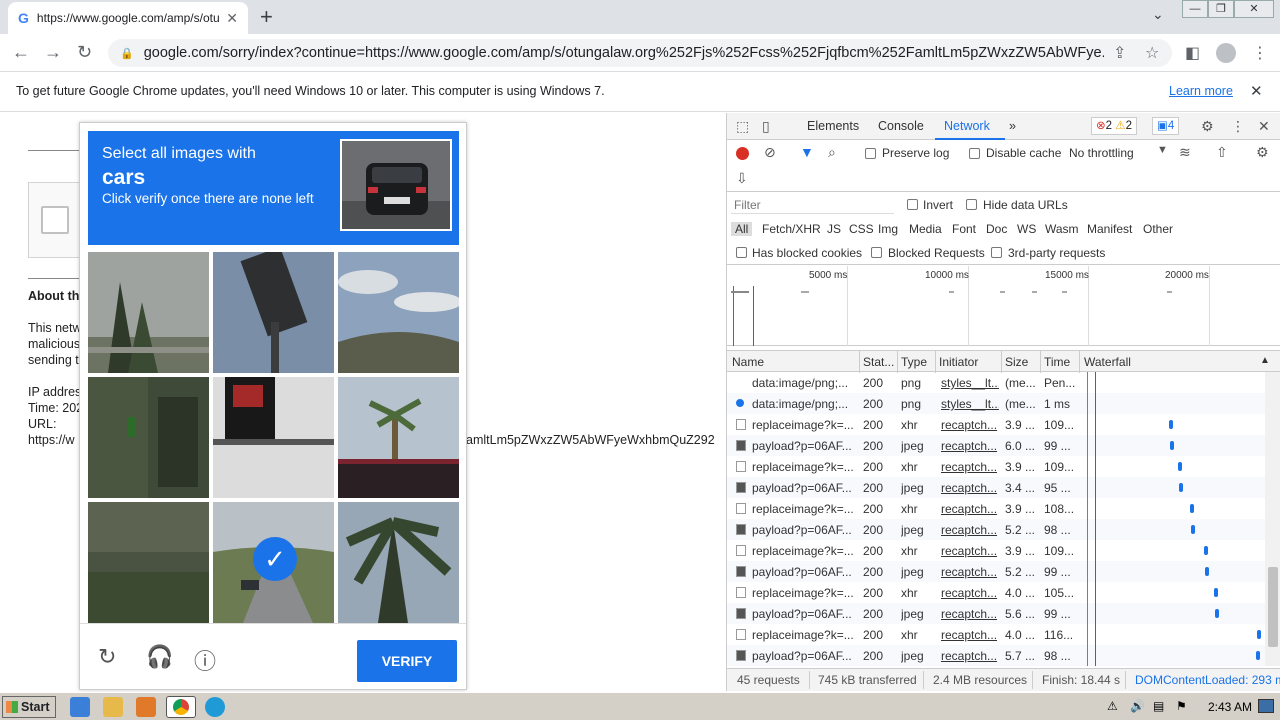  Describe the element at coordinates (1057, 362) in the screenshot. I see `col-time: Time` at that location.